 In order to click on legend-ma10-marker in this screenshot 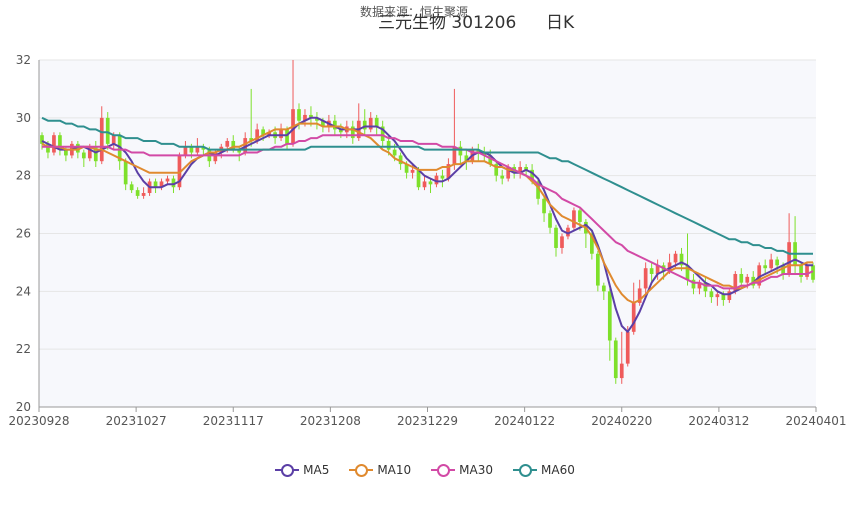, I will do `click(361, 470)`.